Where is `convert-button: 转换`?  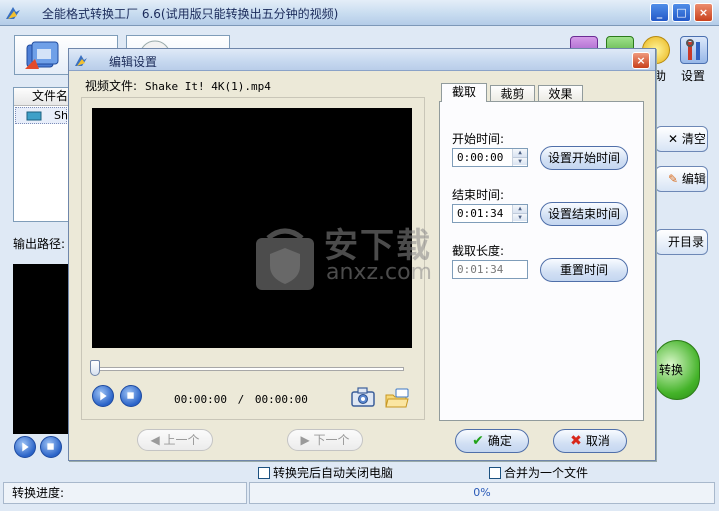
convert-button: 转换 is located at coordinates (677, 370).